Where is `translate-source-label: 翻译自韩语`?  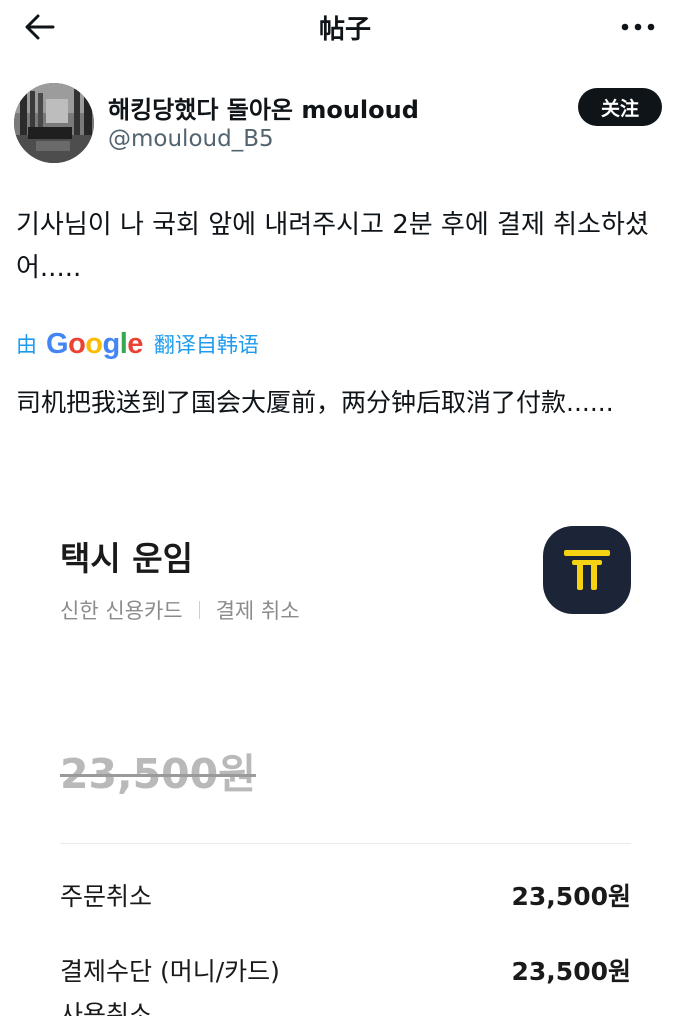 translate-source-label: 翻译自韩语 is located at coordinates (206, 345).